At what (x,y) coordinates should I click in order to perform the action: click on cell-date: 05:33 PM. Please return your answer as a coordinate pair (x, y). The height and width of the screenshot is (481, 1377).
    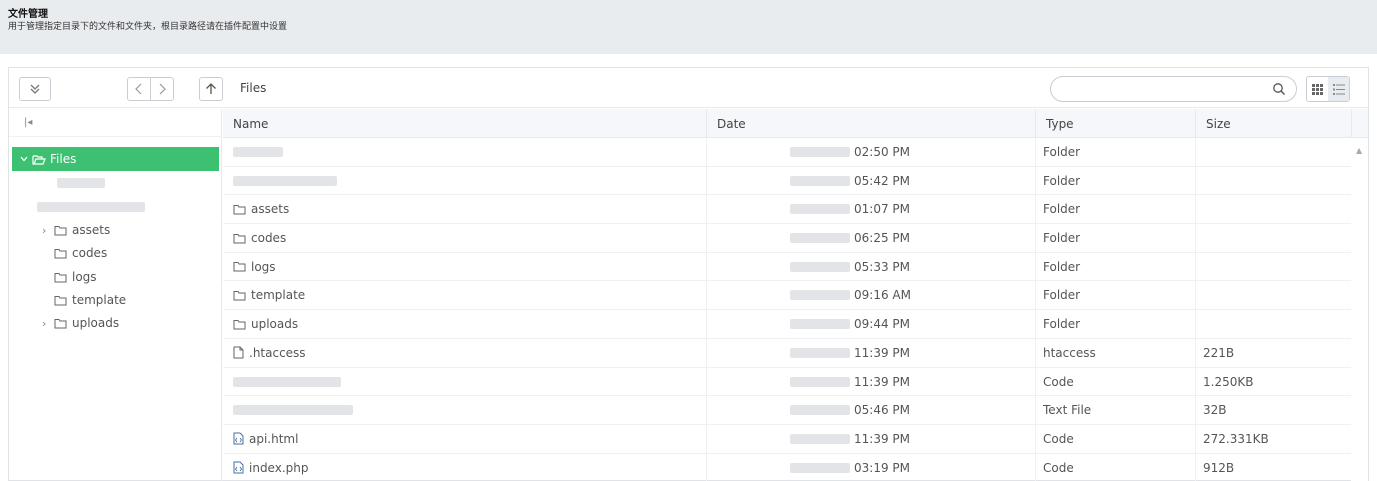
    Looking at the image, I should click on (850, 267).